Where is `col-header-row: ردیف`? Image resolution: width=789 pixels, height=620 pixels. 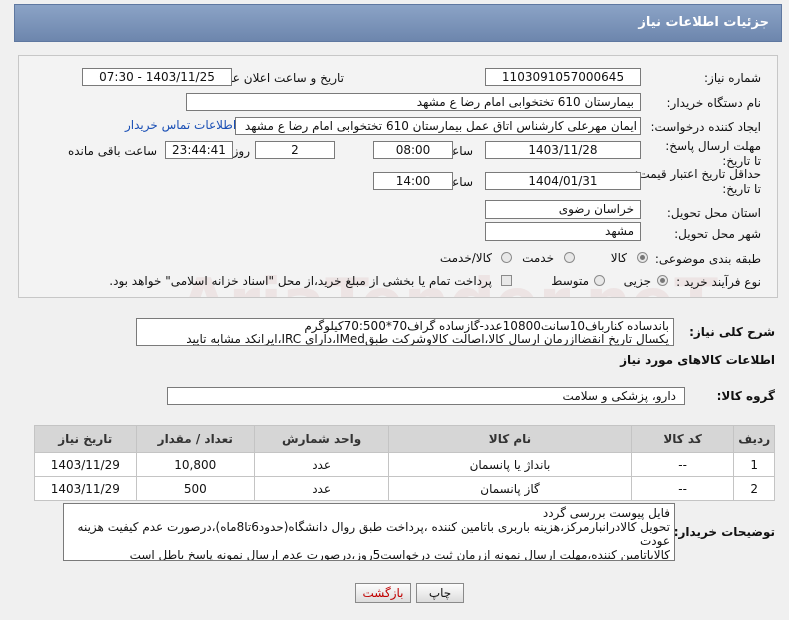
col-header-row: ردیف is located at coordinates (754, 439).